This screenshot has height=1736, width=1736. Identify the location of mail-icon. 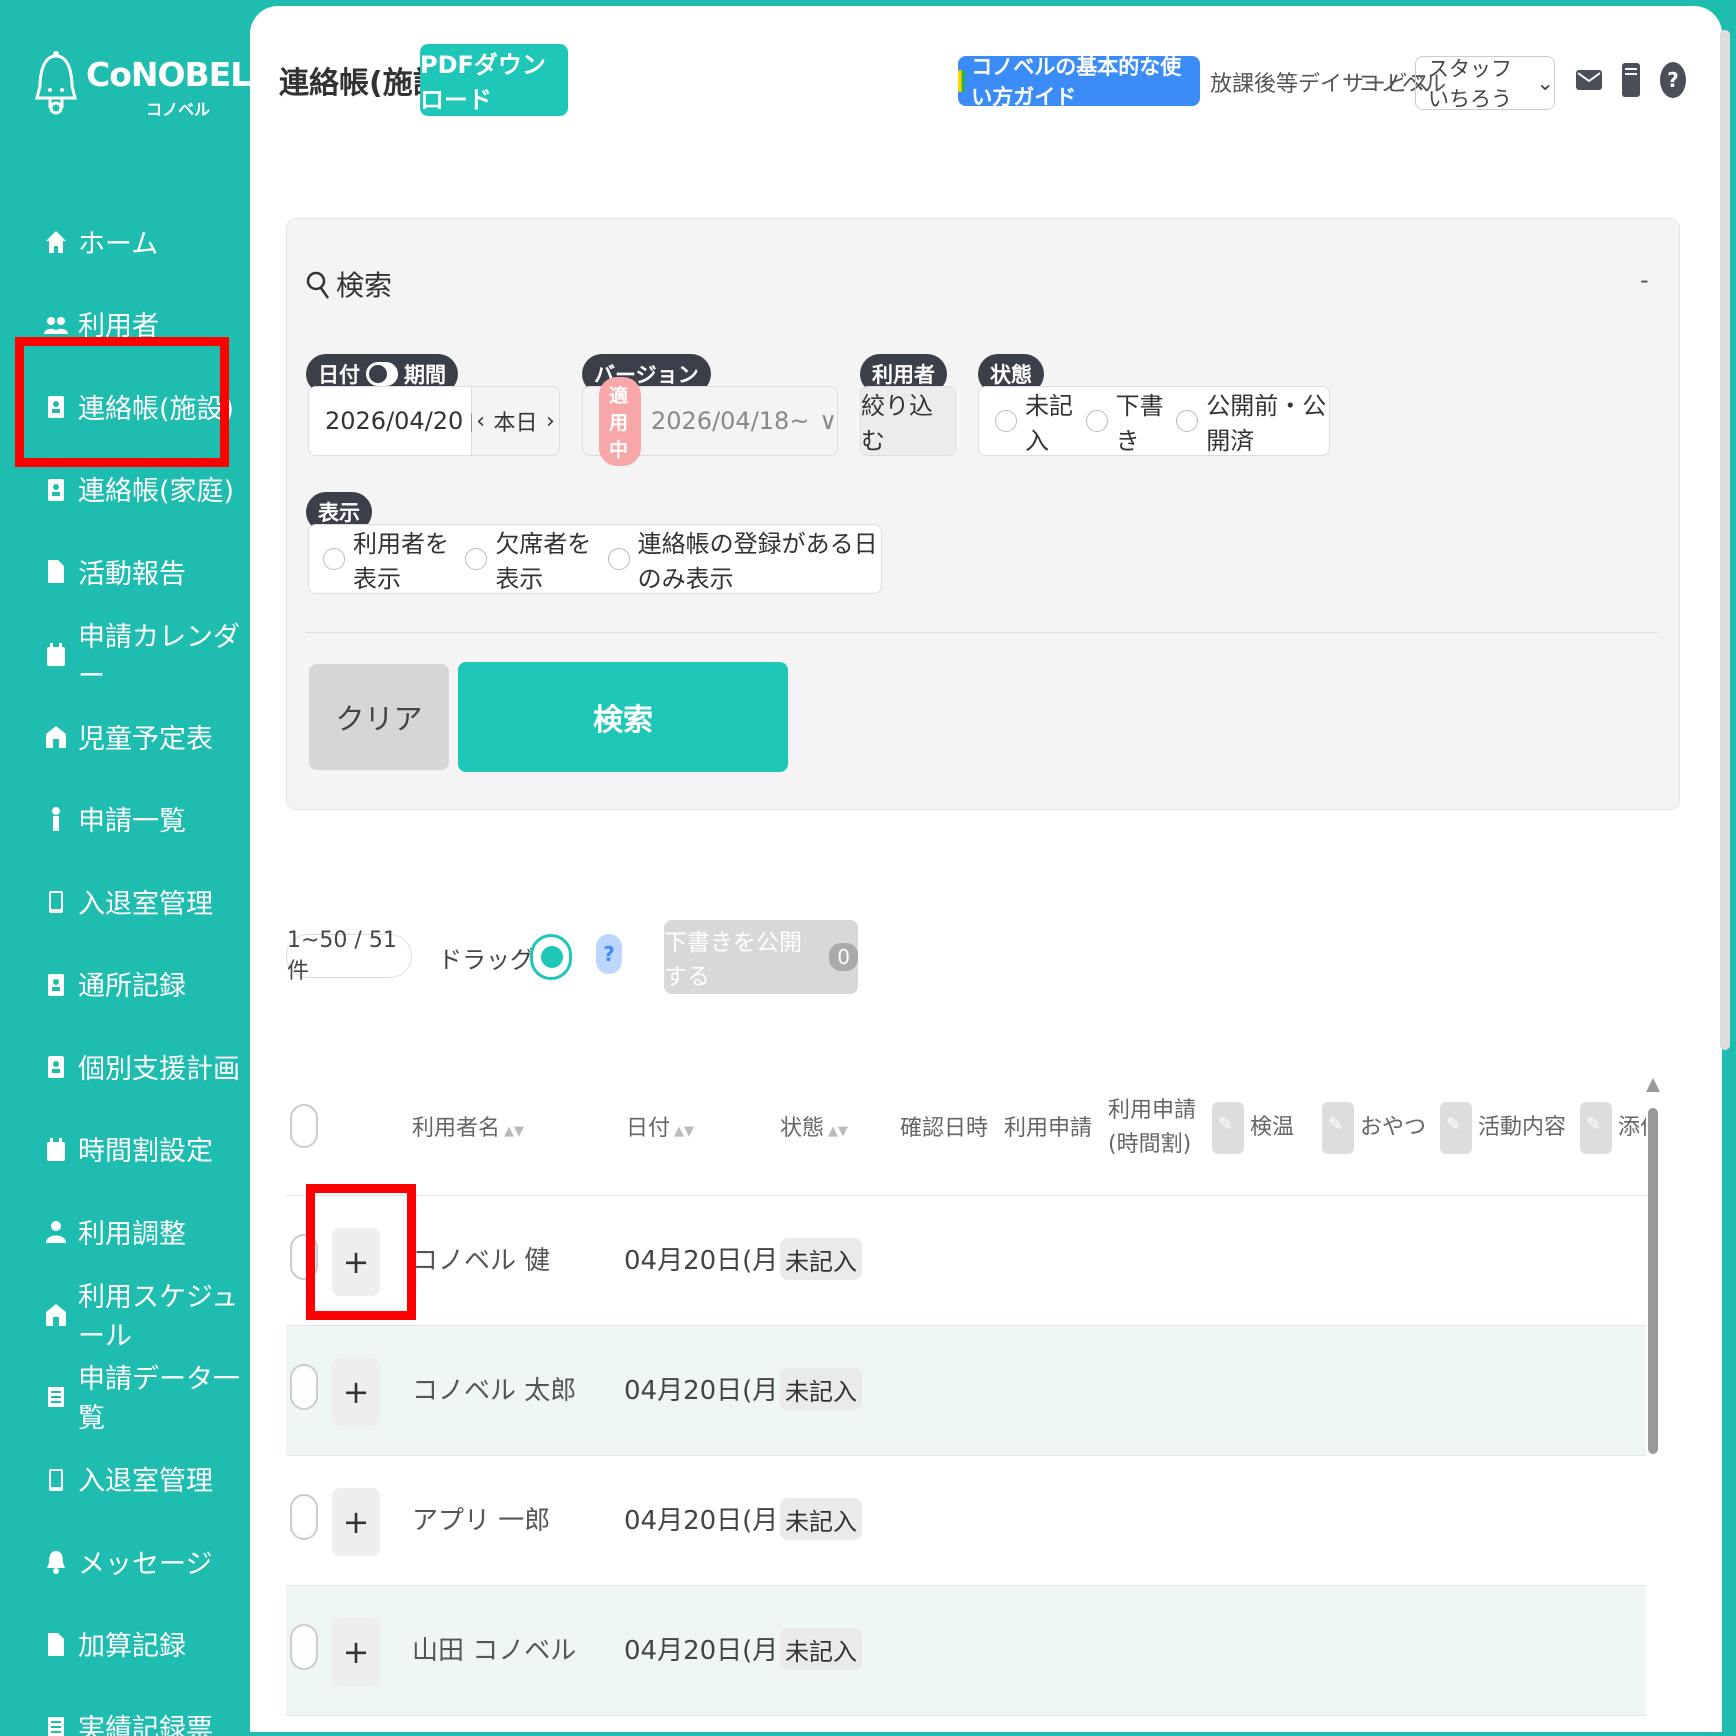
(1589, 80).